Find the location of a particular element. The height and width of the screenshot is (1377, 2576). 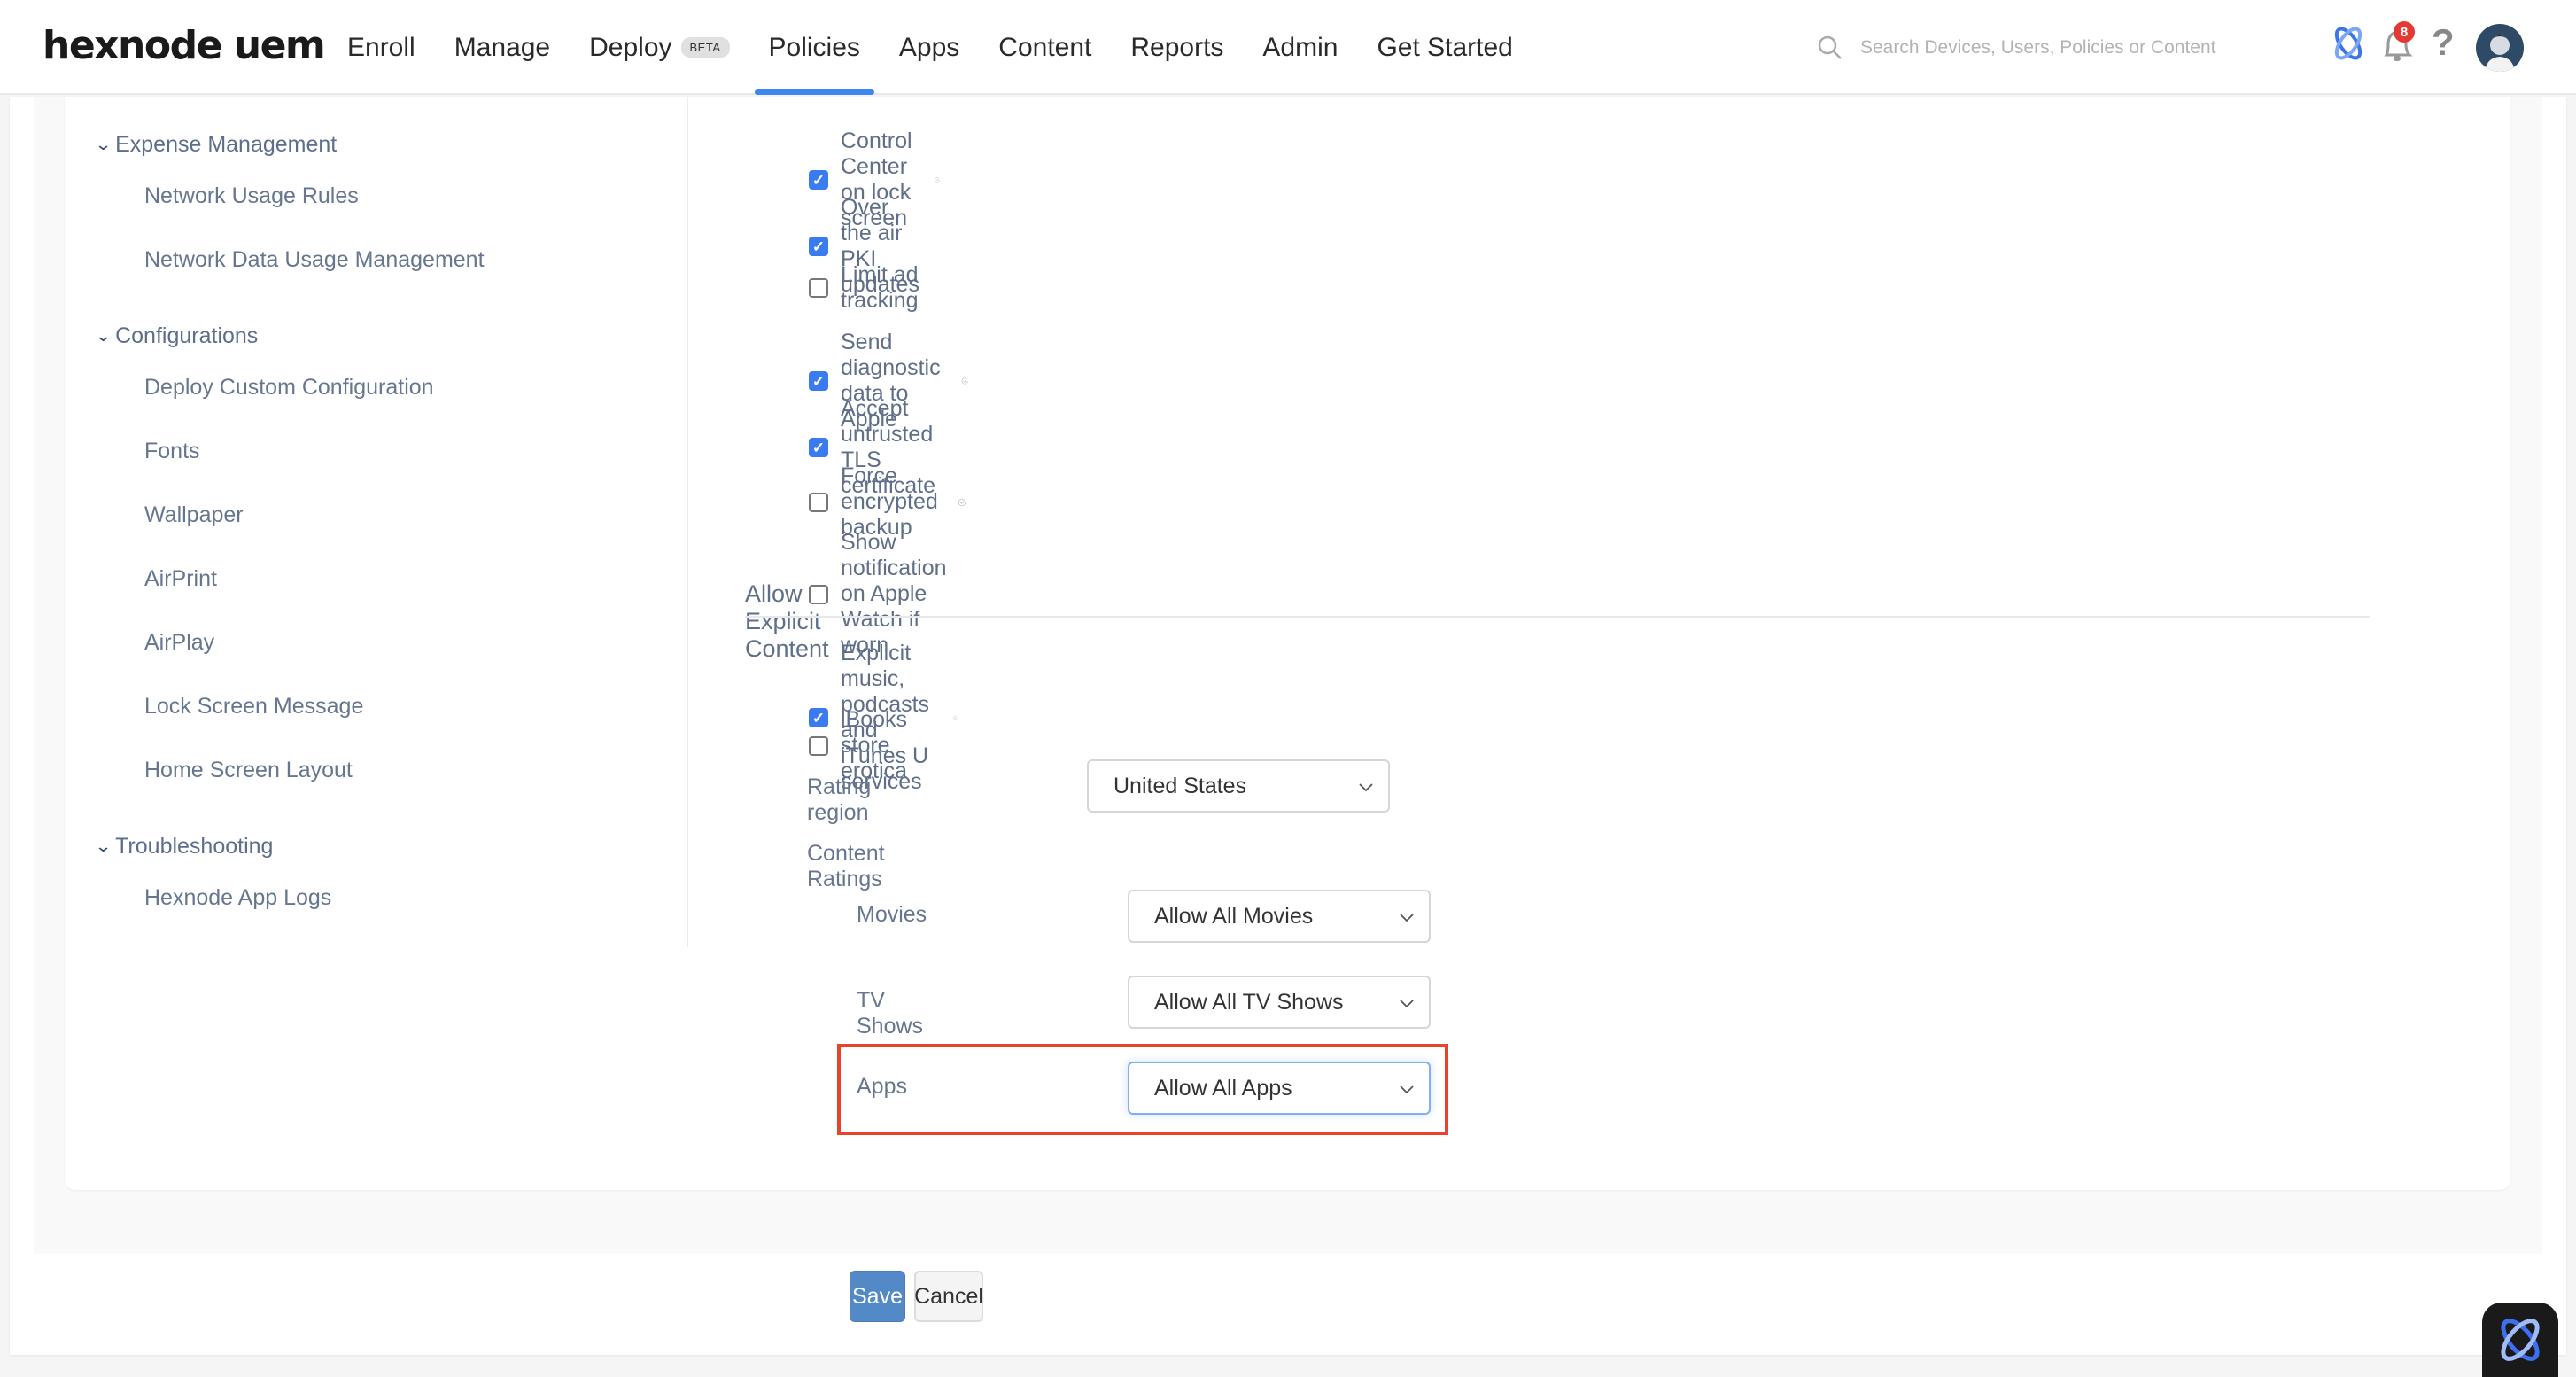

rating-region-select: United States is located at coordinates (1238, 786).